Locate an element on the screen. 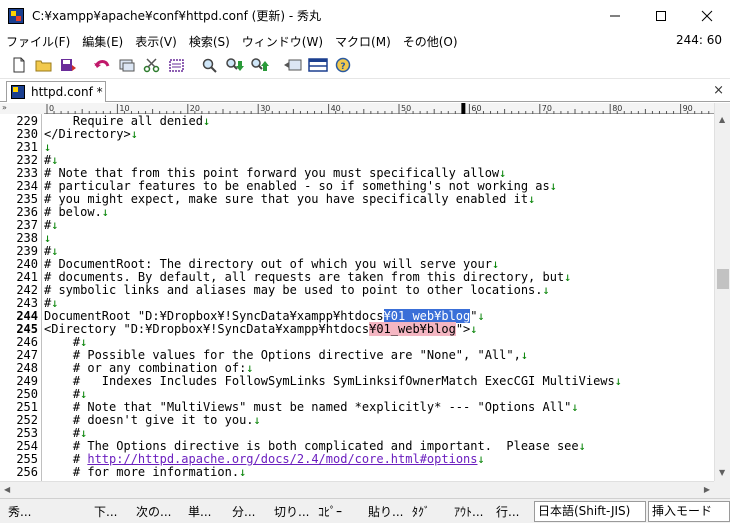 The image size is (730, 523). code-line: </Directory>↓ is located at coordinates (91, 134).